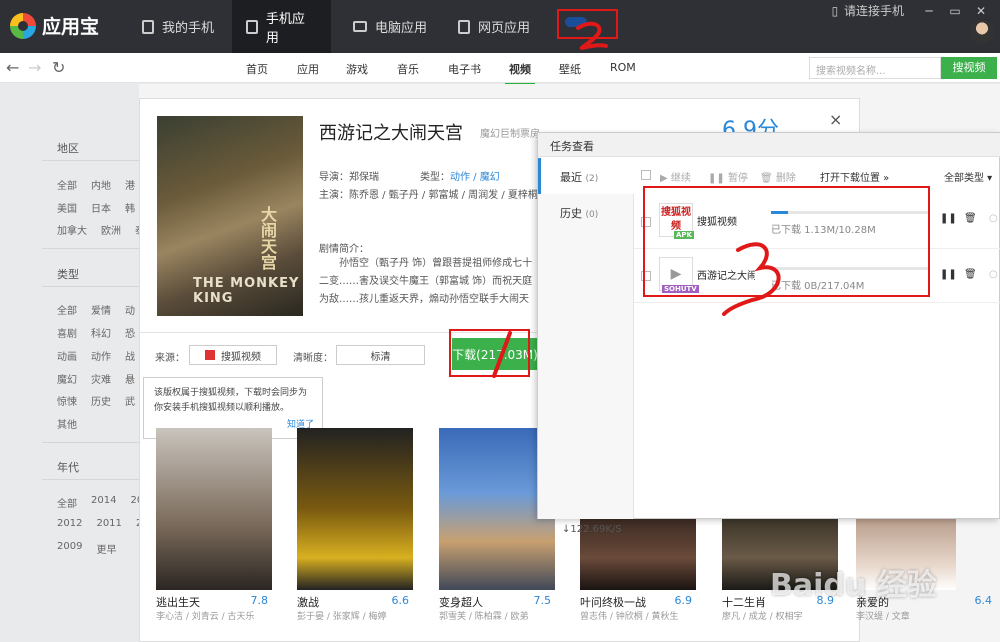 This screenshot has width=1000, height=642. What do you see at coordinates (130, 184) in the screenshot?
I see `filter-option: 港` at bounding box center [130, 184].